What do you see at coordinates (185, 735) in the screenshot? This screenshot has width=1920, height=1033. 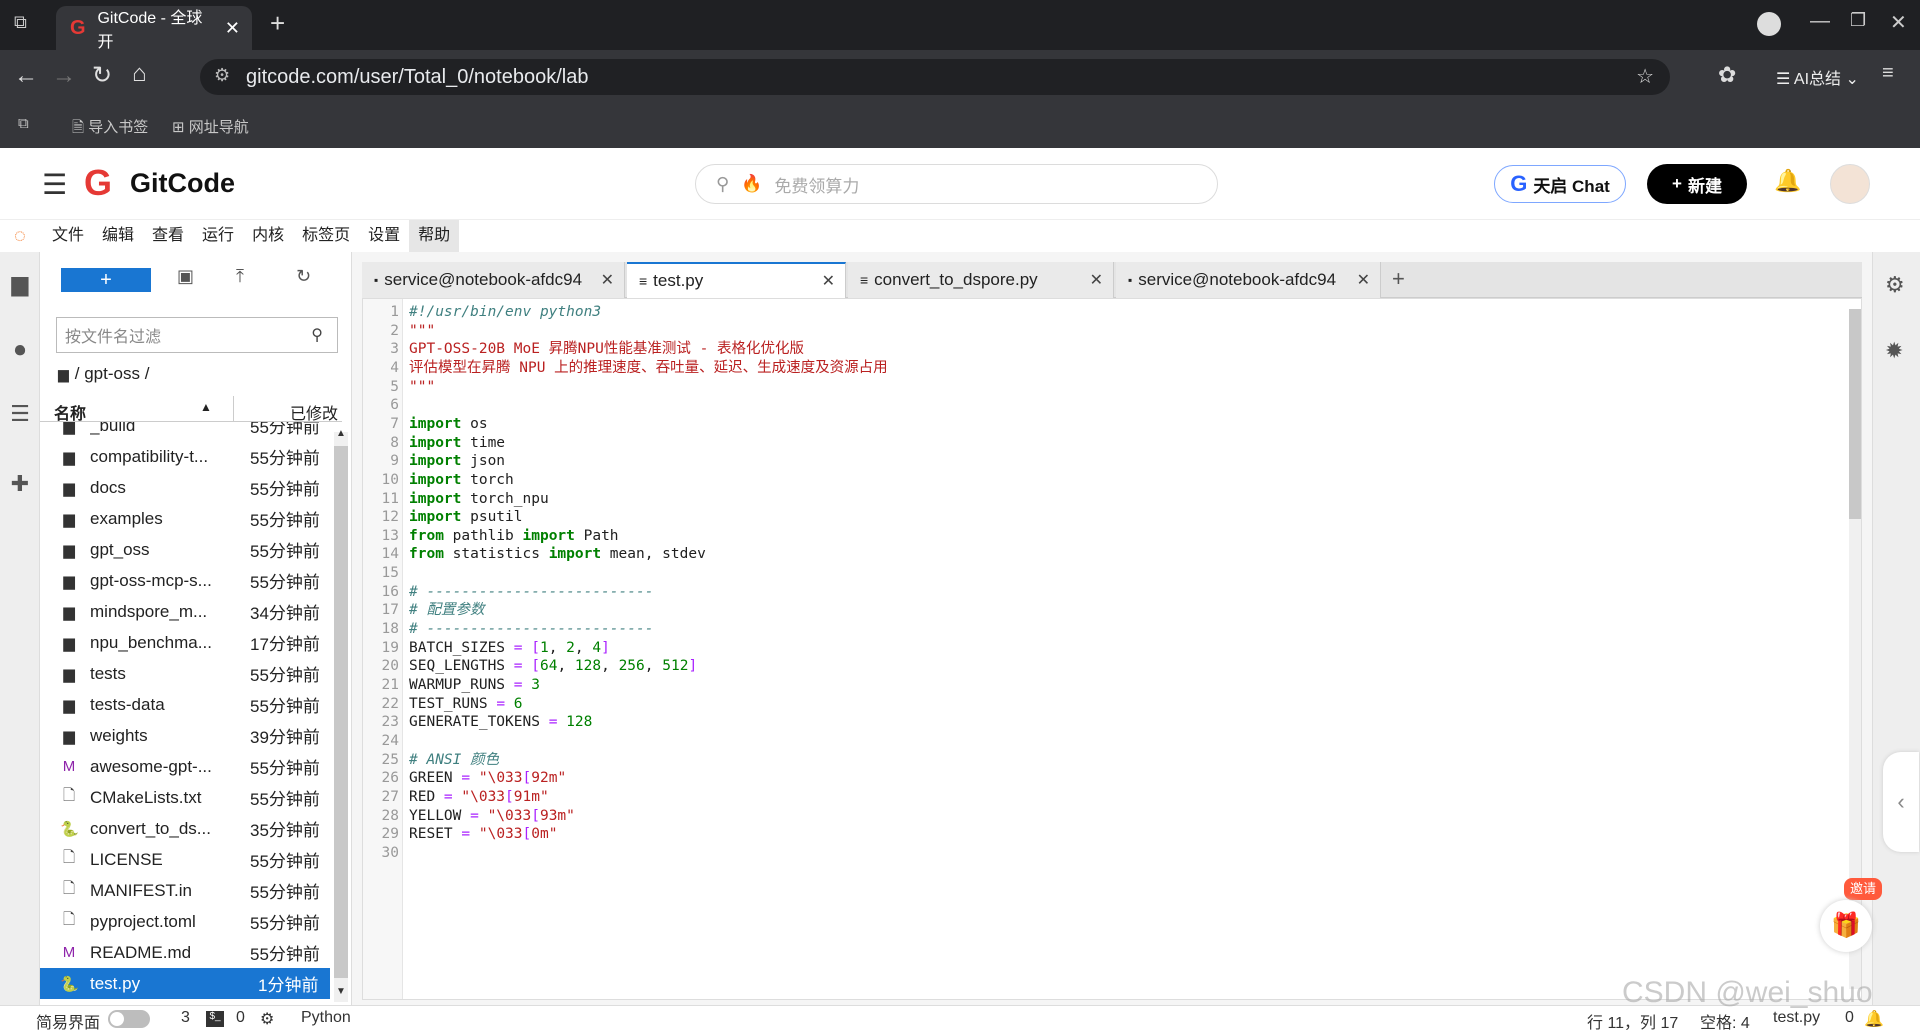 I see `file-row: ▆ weights 39分钟前` at bounding box center [185, 735].